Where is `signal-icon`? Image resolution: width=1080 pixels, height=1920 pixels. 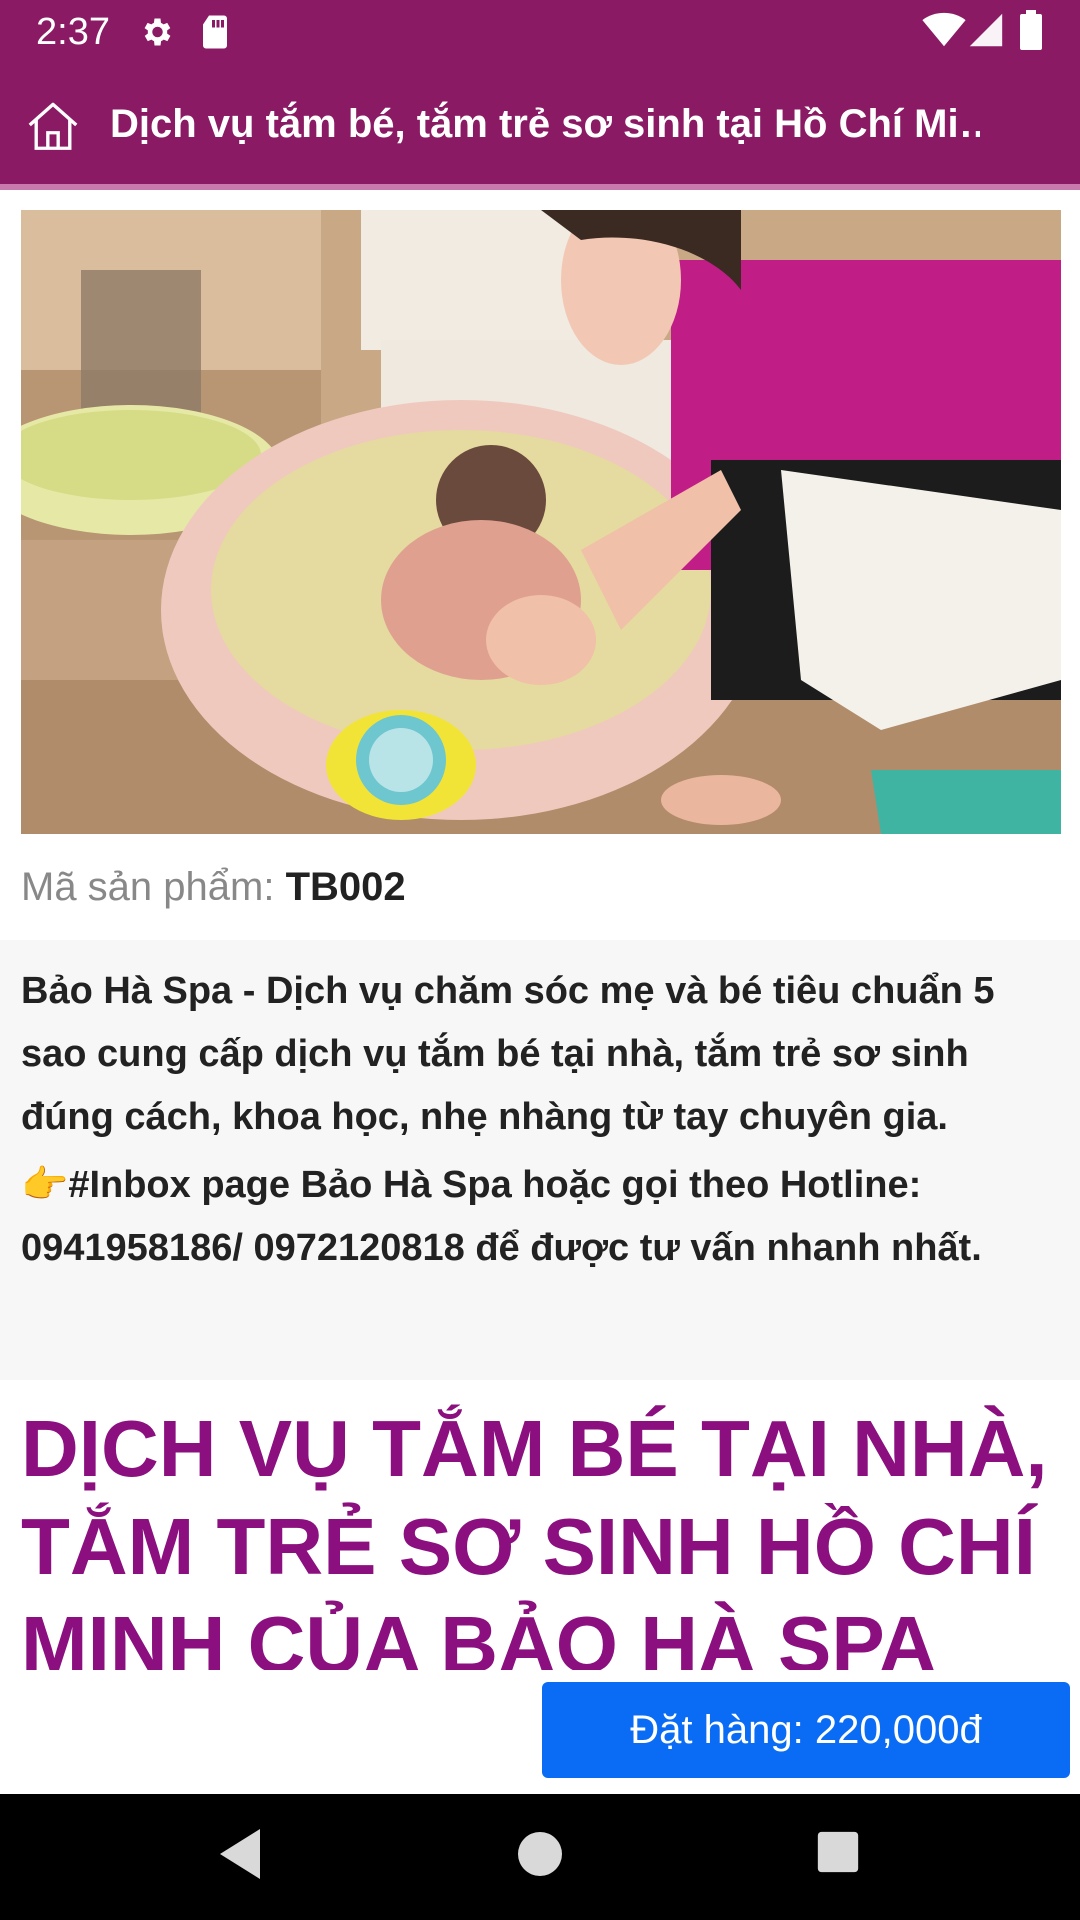 signal-icon is located at coordinates (986, 32).